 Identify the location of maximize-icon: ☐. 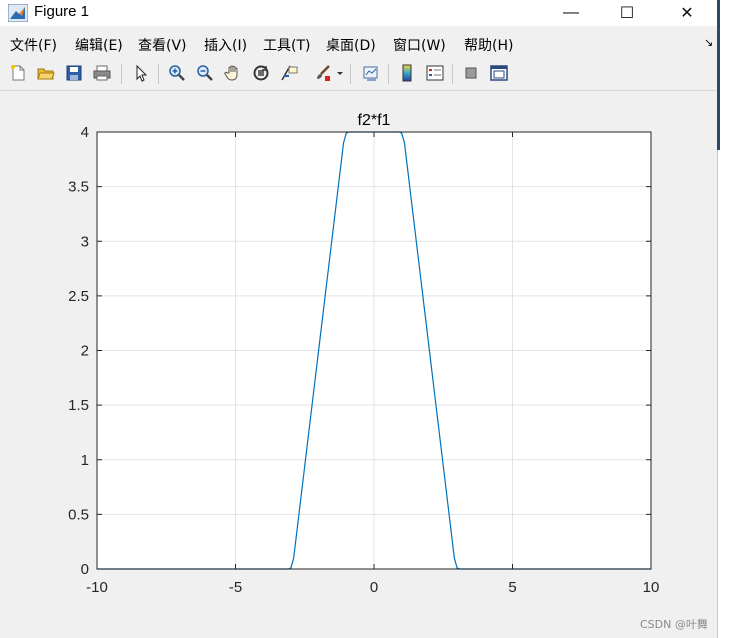
(627, 13).